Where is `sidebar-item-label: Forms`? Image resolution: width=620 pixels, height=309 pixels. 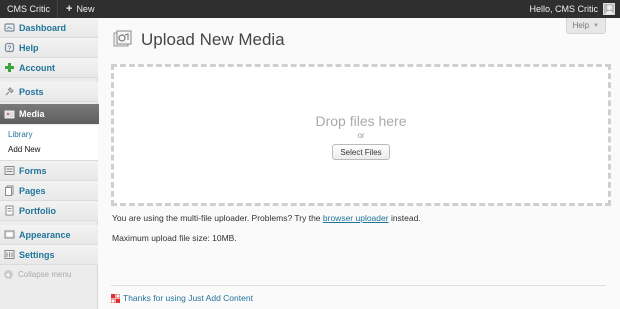
sidebar-item-label: Forms is located at coordinates (33, 170).